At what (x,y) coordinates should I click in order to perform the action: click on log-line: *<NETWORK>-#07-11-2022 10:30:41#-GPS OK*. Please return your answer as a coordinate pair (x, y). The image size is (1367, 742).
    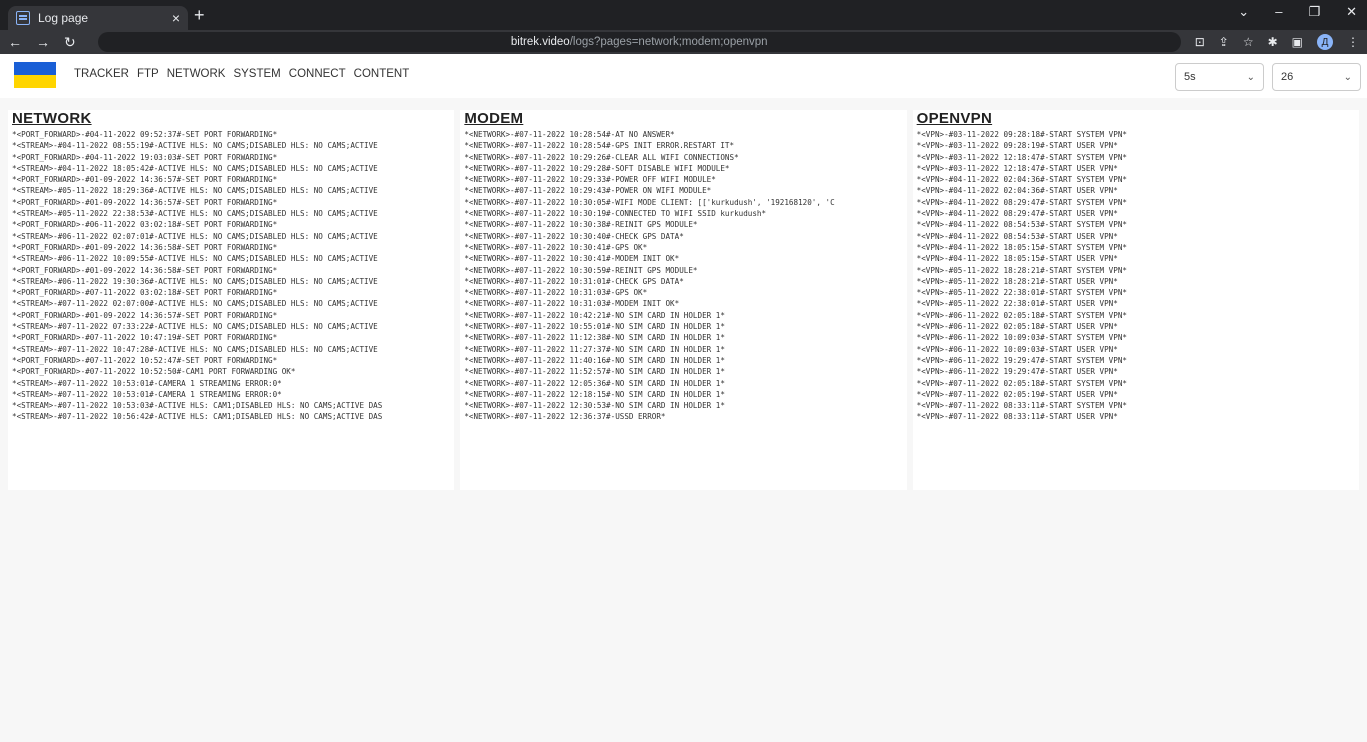
    Looking at the image, I should click on (556, 247).